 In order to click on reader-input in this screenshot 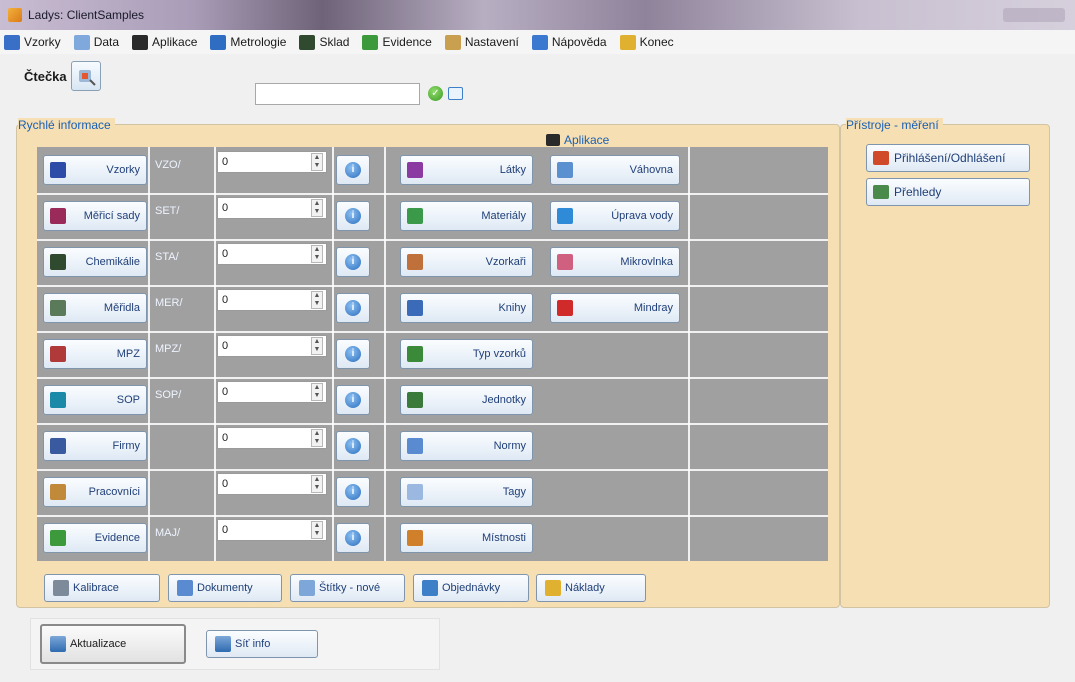, I will do `click(337, 94)`.